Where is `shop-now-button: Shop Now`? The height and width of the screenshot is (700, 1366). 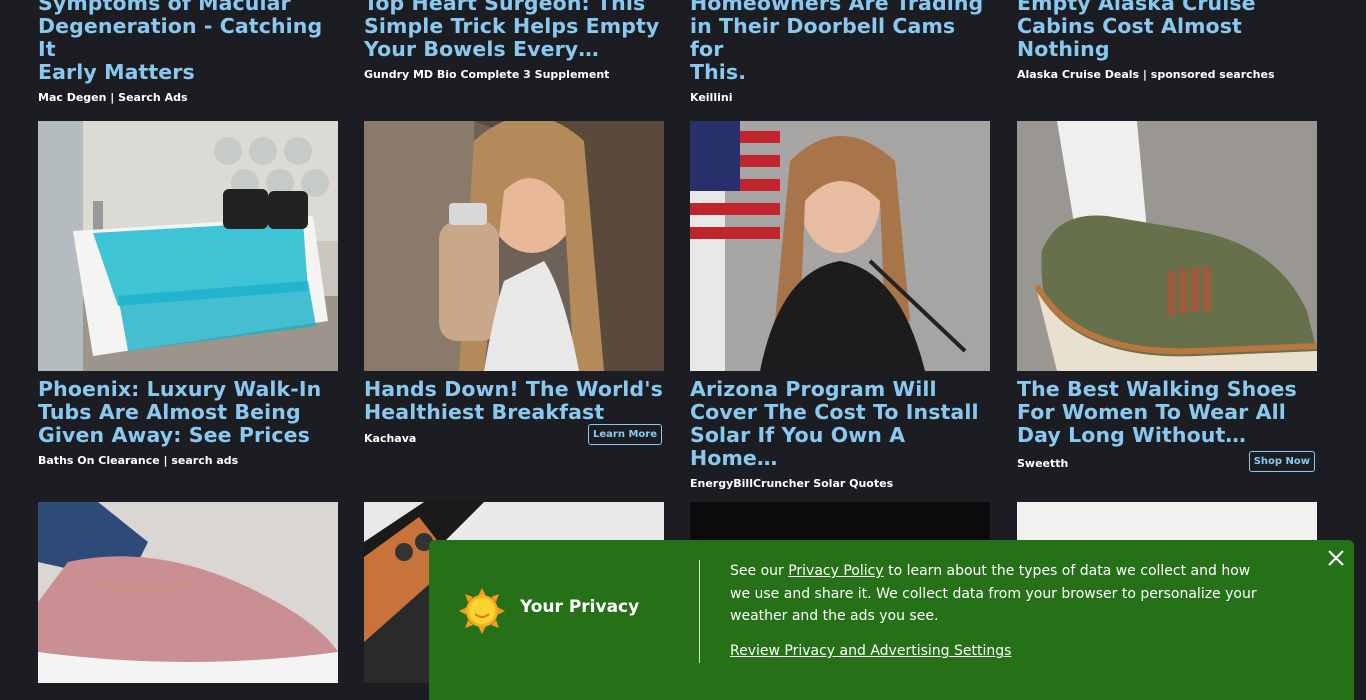
shop-now-button: Shop Now is located at coordinates (1281, 461).